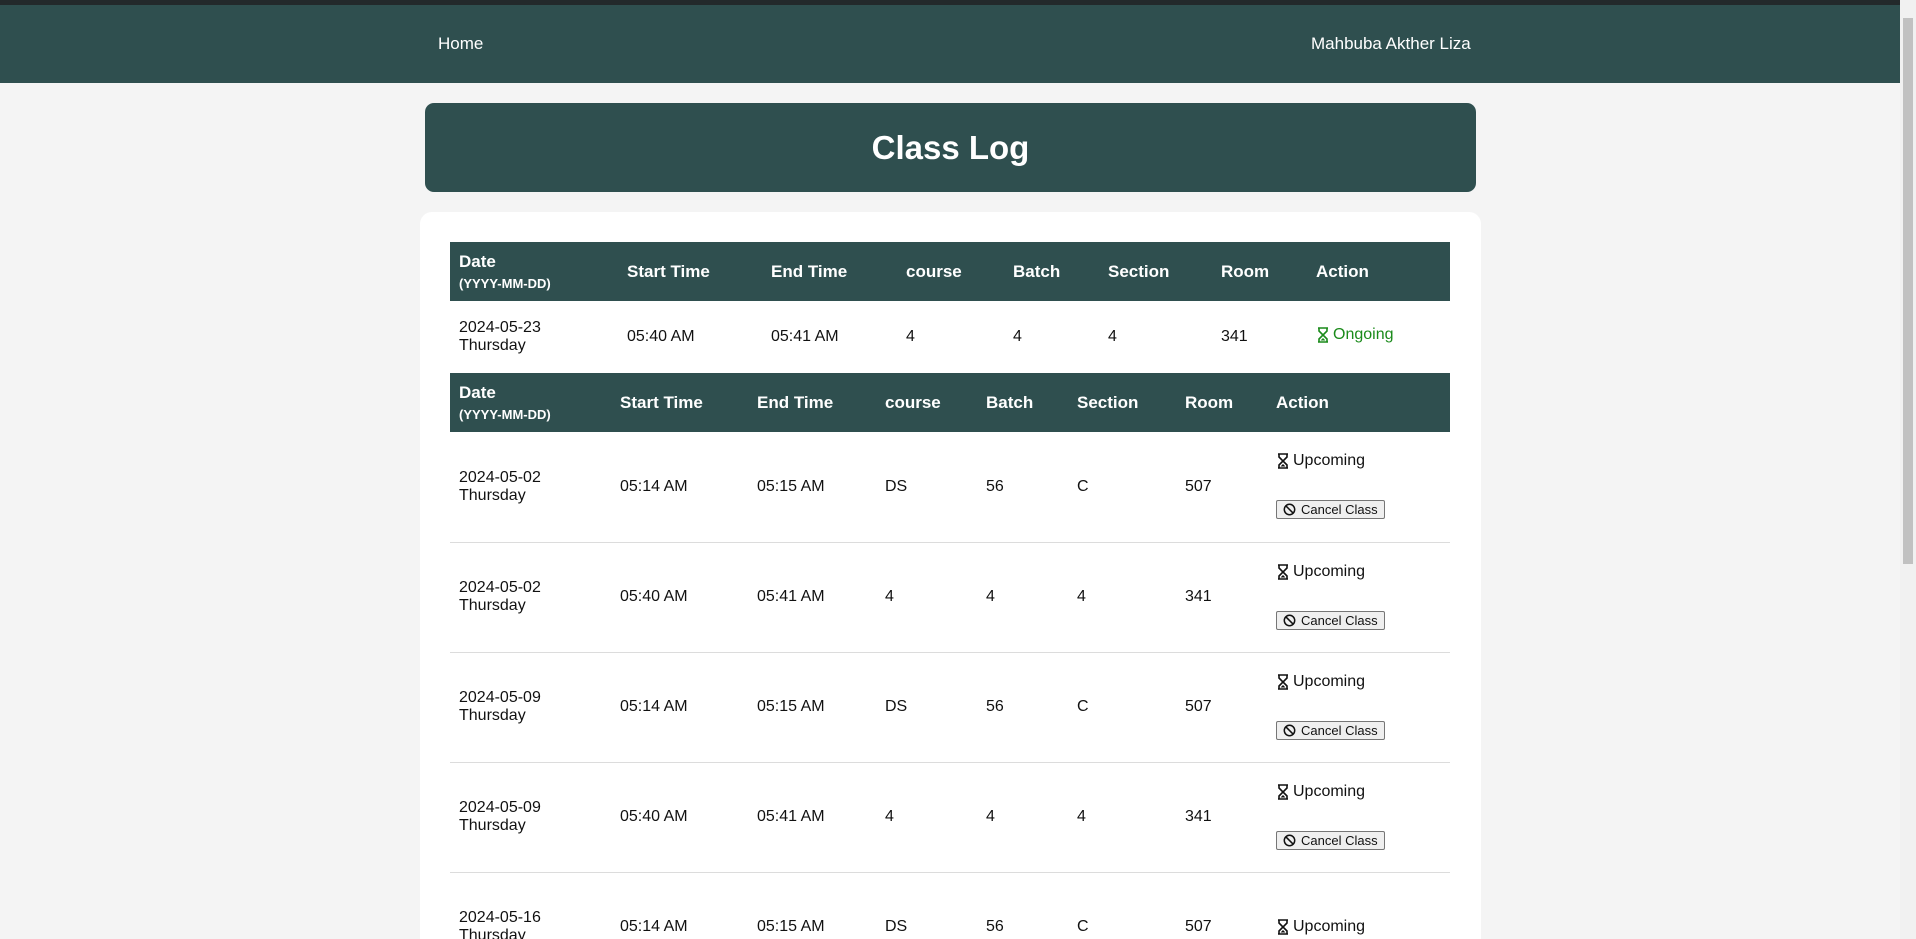  Describe the element at coordinates (1358, 402) in the screenshot. I see `header-action: Action` at that location.